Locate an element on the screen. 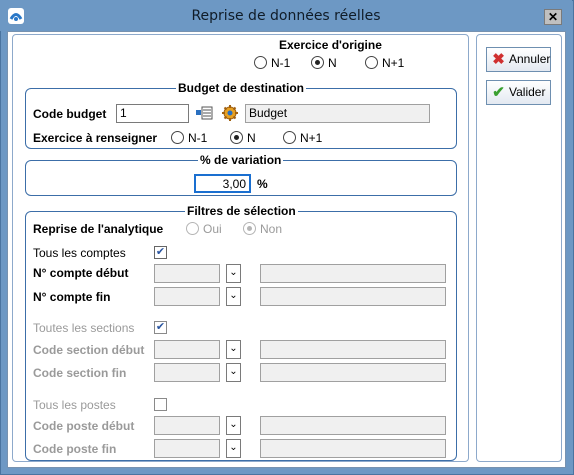  validate-button-label: Valider is located at coordinates (527, 92).